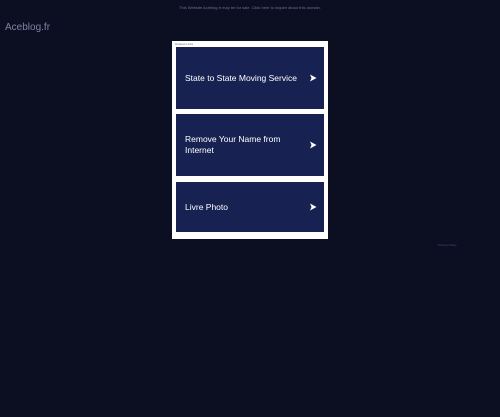 The width and height of the screenshot is (500, 417). I want to click on panel-label: Related Links, so click(184, 44).